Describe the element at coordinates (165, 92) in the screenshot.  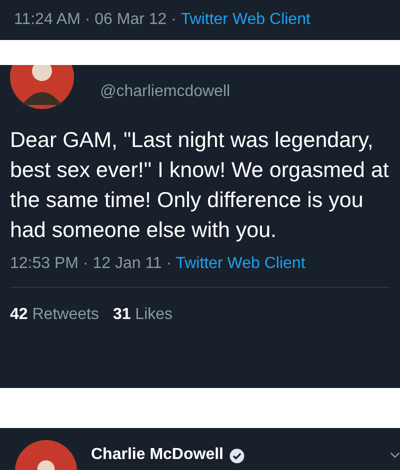
I see `user-handle: @charliemcdowell` at that location.